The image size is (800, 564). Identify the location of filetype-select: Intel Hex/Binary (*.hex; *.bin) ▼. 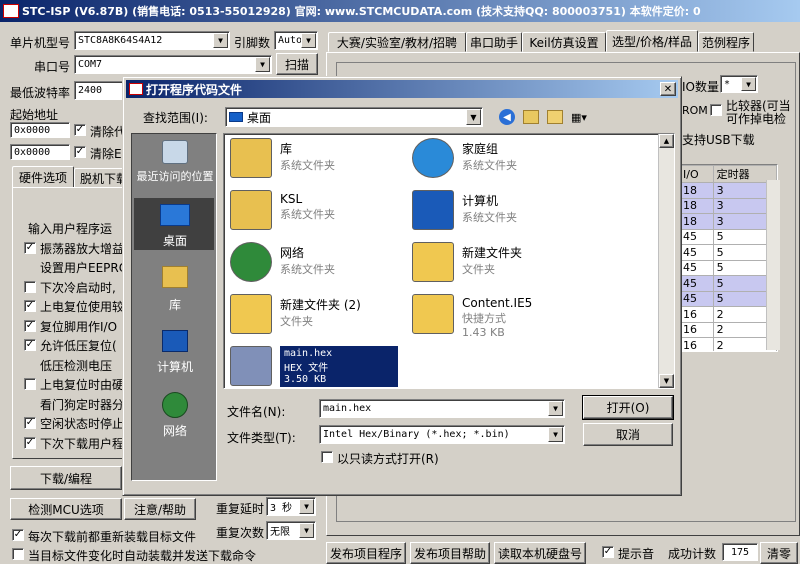
(442, 434).